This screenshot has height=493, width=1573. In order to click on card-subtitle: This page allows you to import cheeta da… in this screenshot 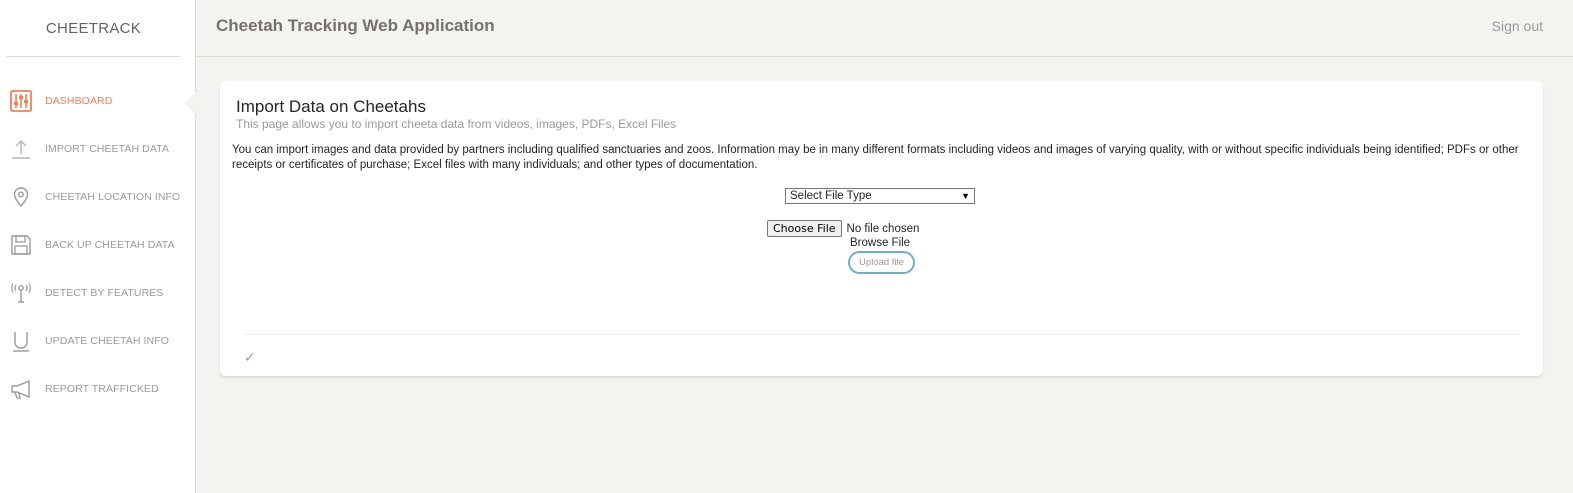, I will do `click(456, 124)`.